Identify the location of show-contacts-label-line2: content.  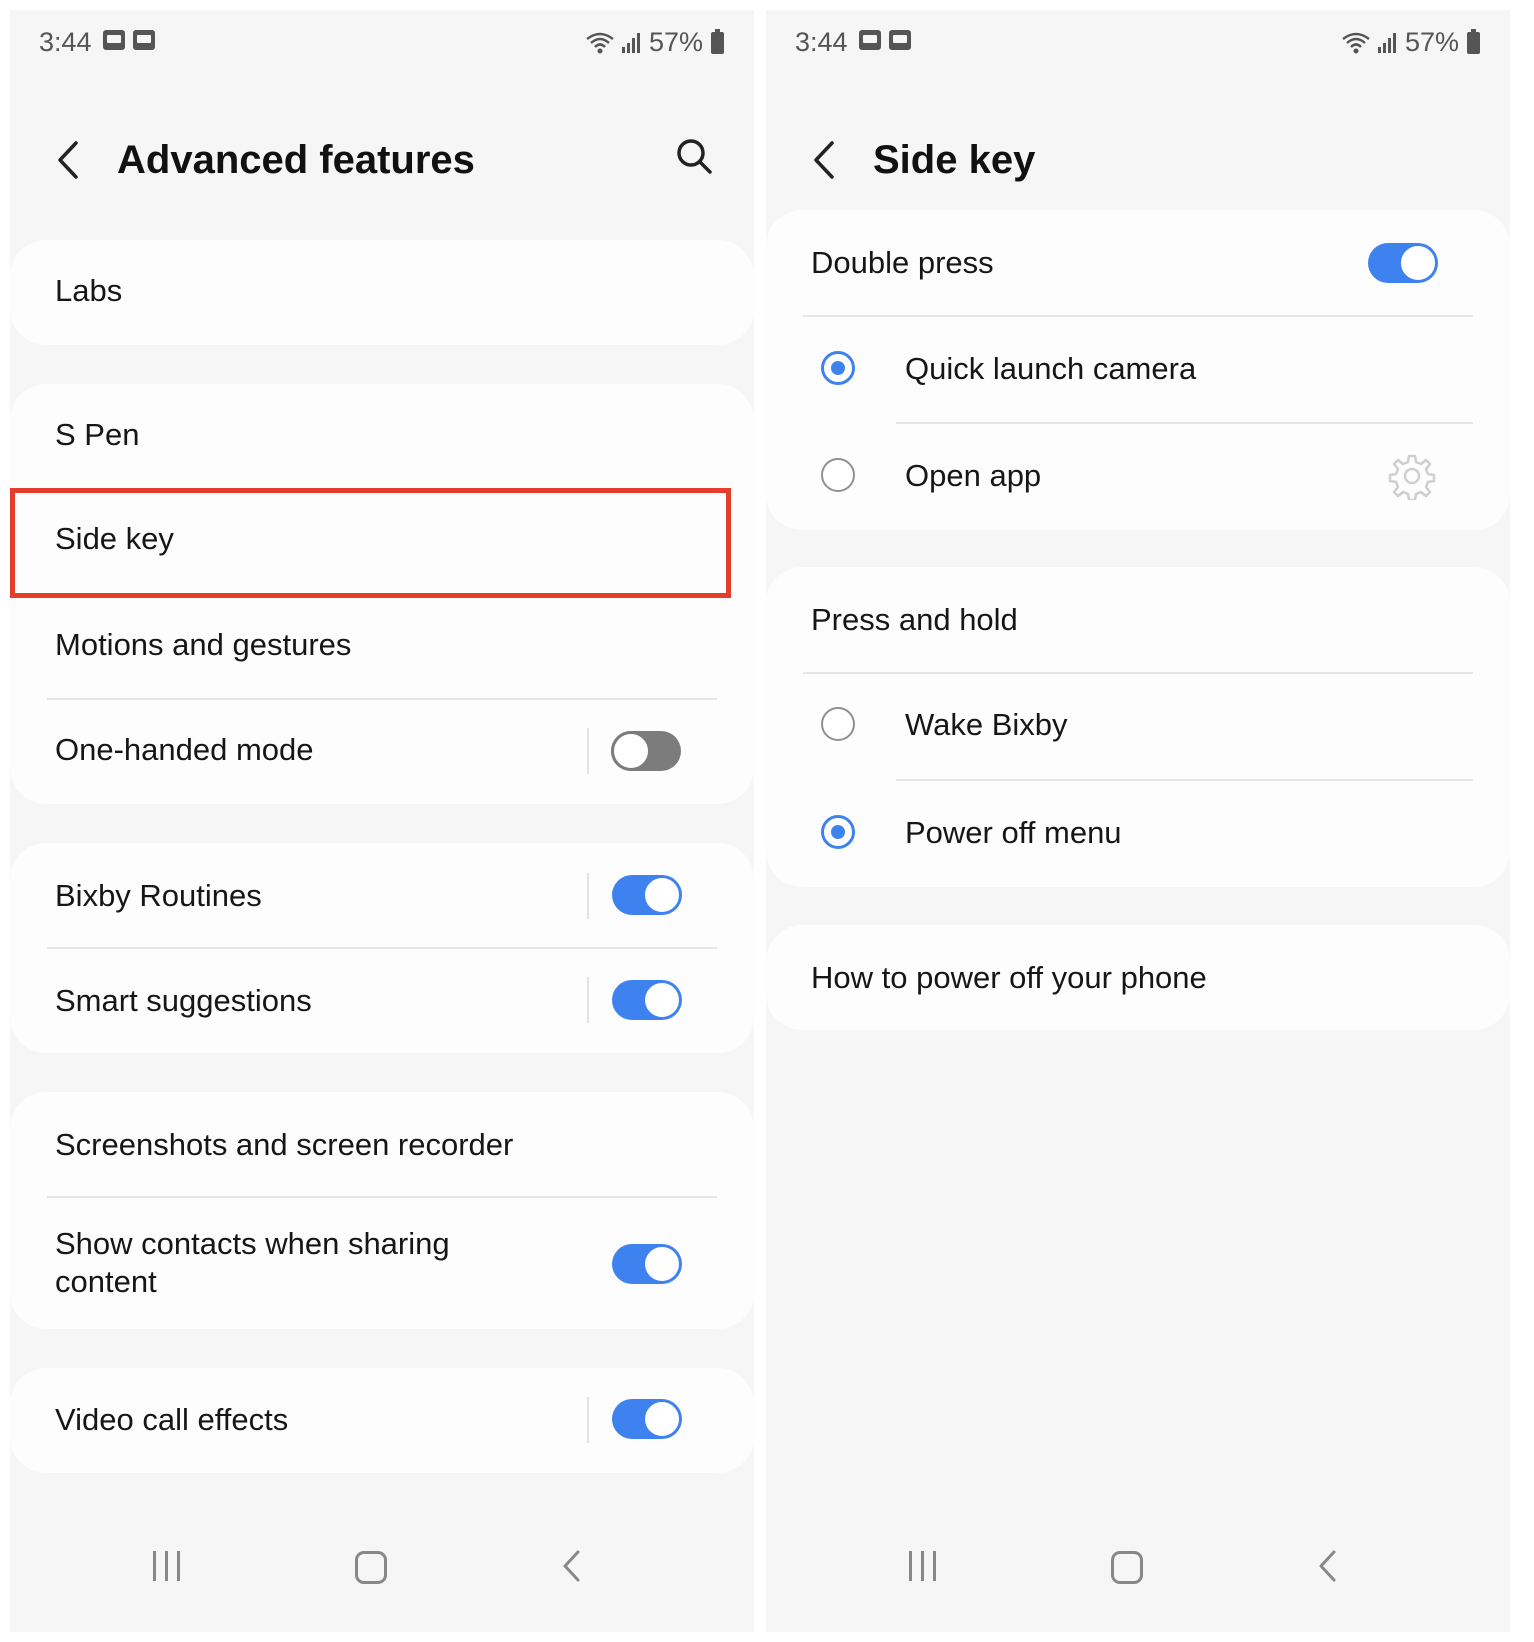
(106, 1281).